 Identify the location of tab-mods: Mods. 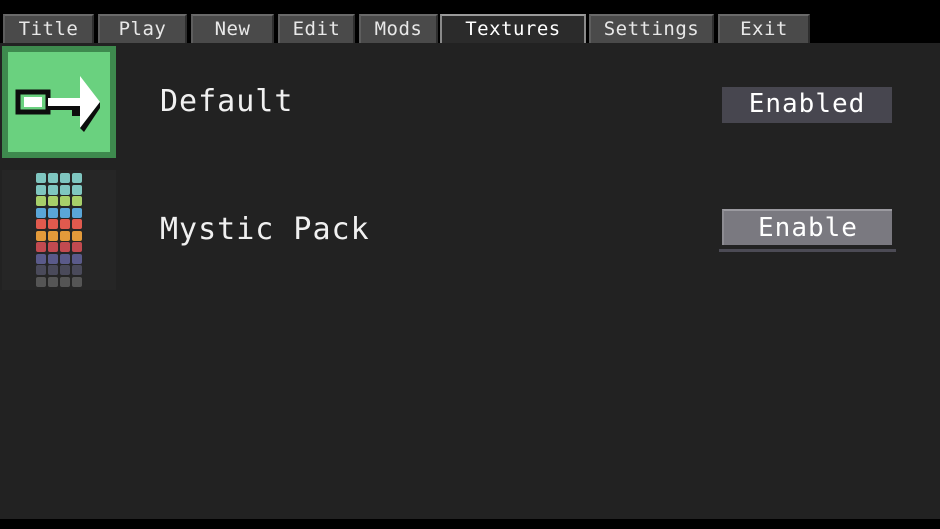
(398, 28).